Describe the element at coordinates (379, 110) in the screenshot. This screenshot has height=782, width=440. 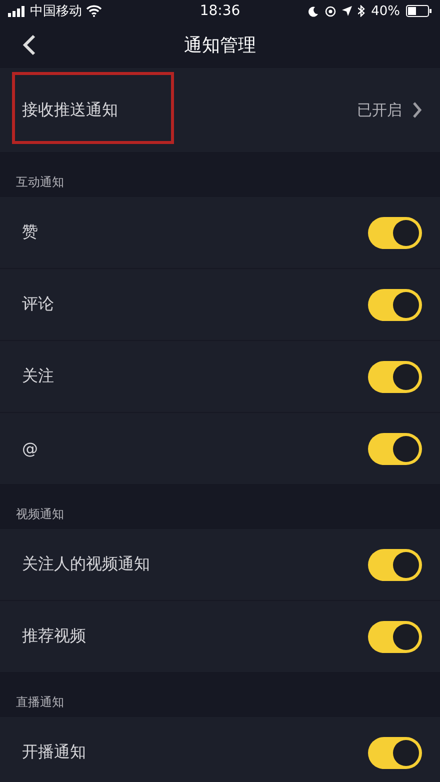
I see `status-value: 已开启` at that location.